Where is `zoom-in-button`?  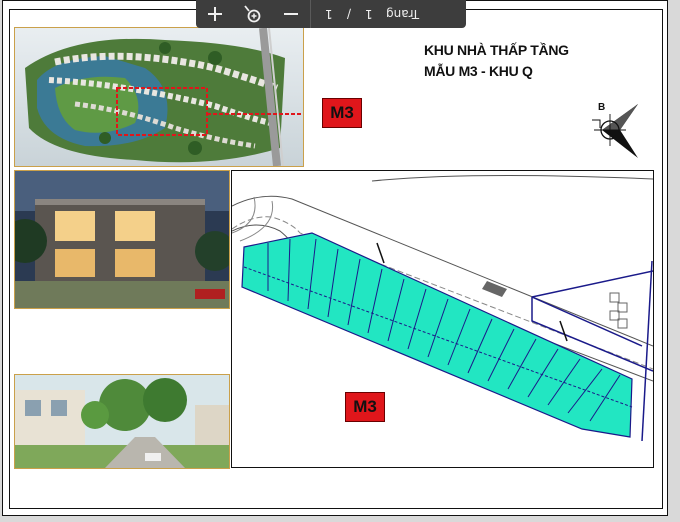 zoom-in-button is located at coordinates (215, 14).